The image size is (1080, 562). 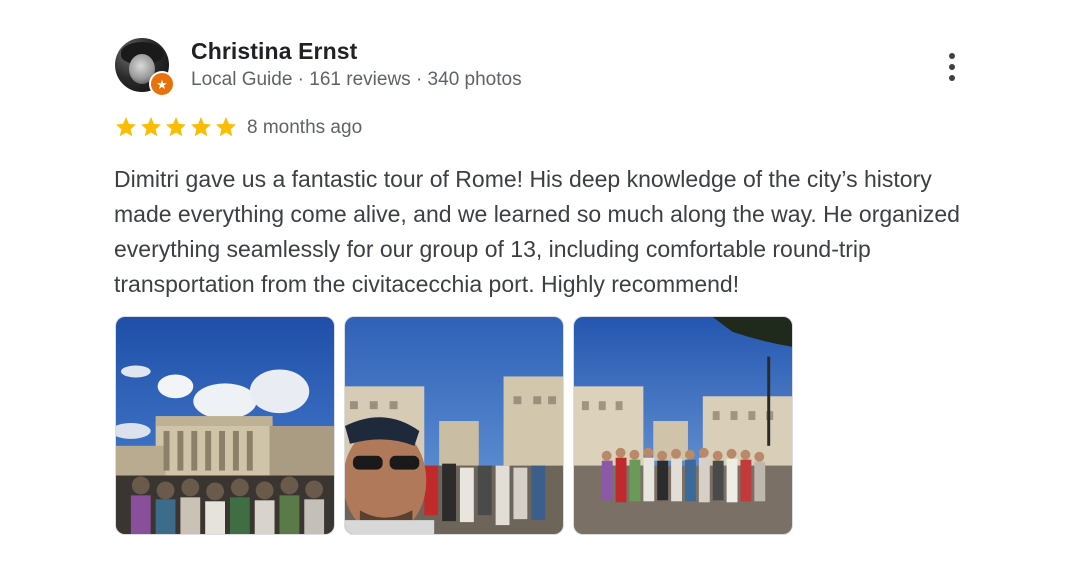 I want to click on reviewer-name: Christina Ernst, so click(x=274, y=51).